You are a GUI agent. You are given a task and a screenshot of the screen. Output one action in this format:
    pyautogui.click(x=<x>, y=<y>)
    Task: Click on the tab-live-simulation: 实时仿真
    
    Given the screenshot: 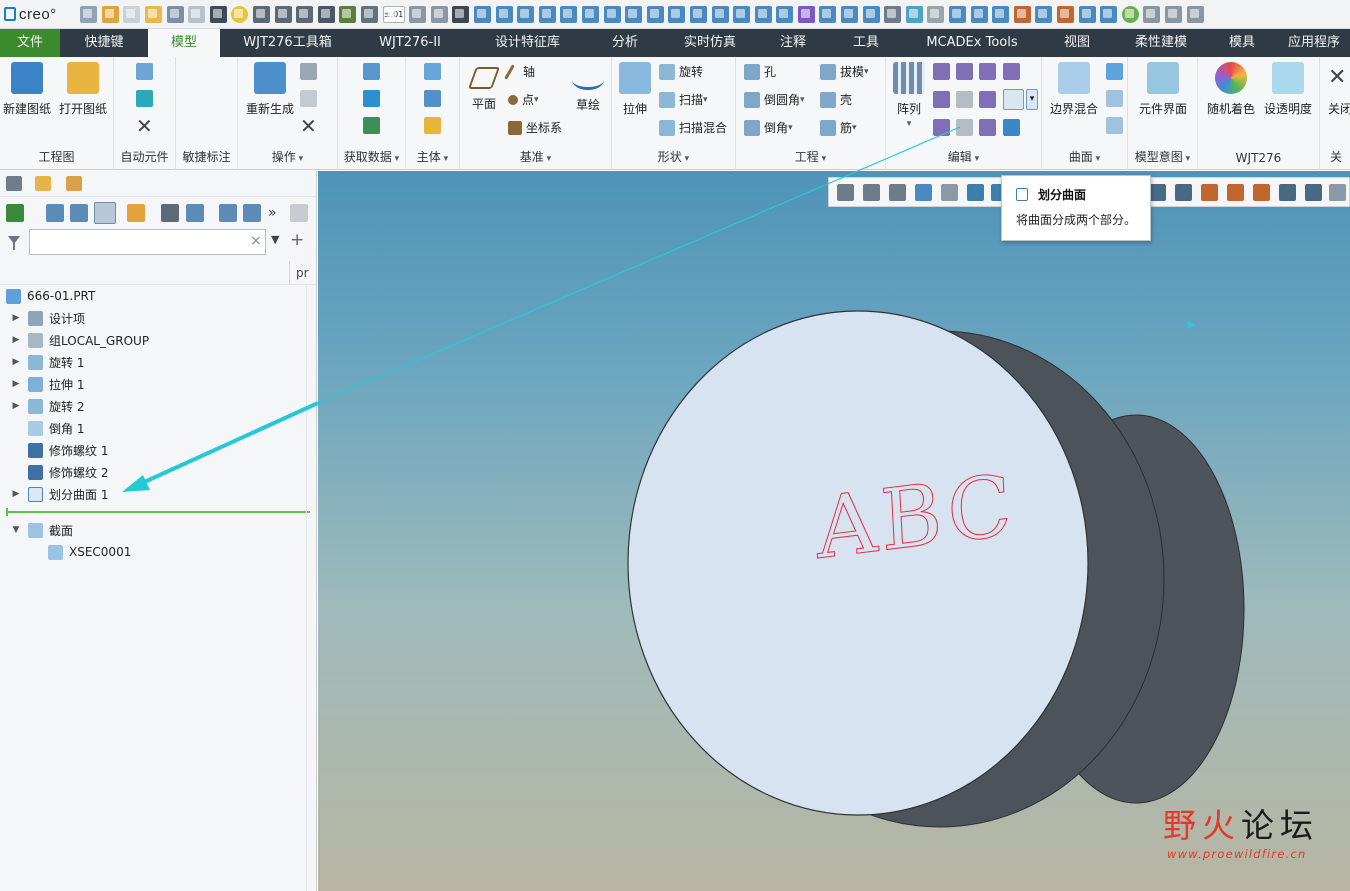 What is the action you would take?
    pyautogui.click(x=710, y=43)
    